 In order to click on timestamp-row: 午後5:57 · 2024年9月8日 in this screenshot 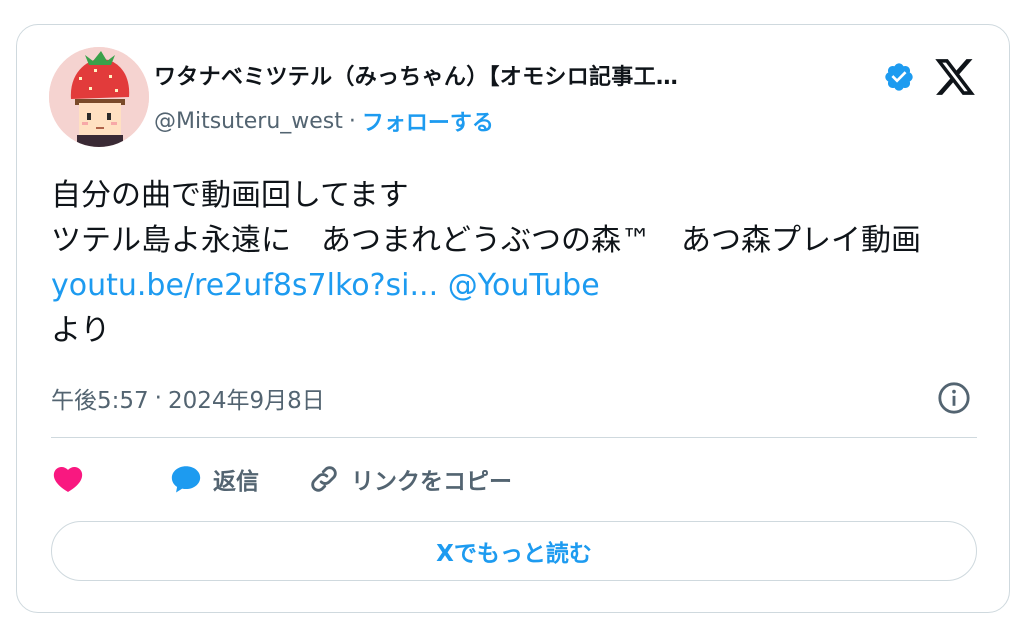, I will do `click(188, 398)`.